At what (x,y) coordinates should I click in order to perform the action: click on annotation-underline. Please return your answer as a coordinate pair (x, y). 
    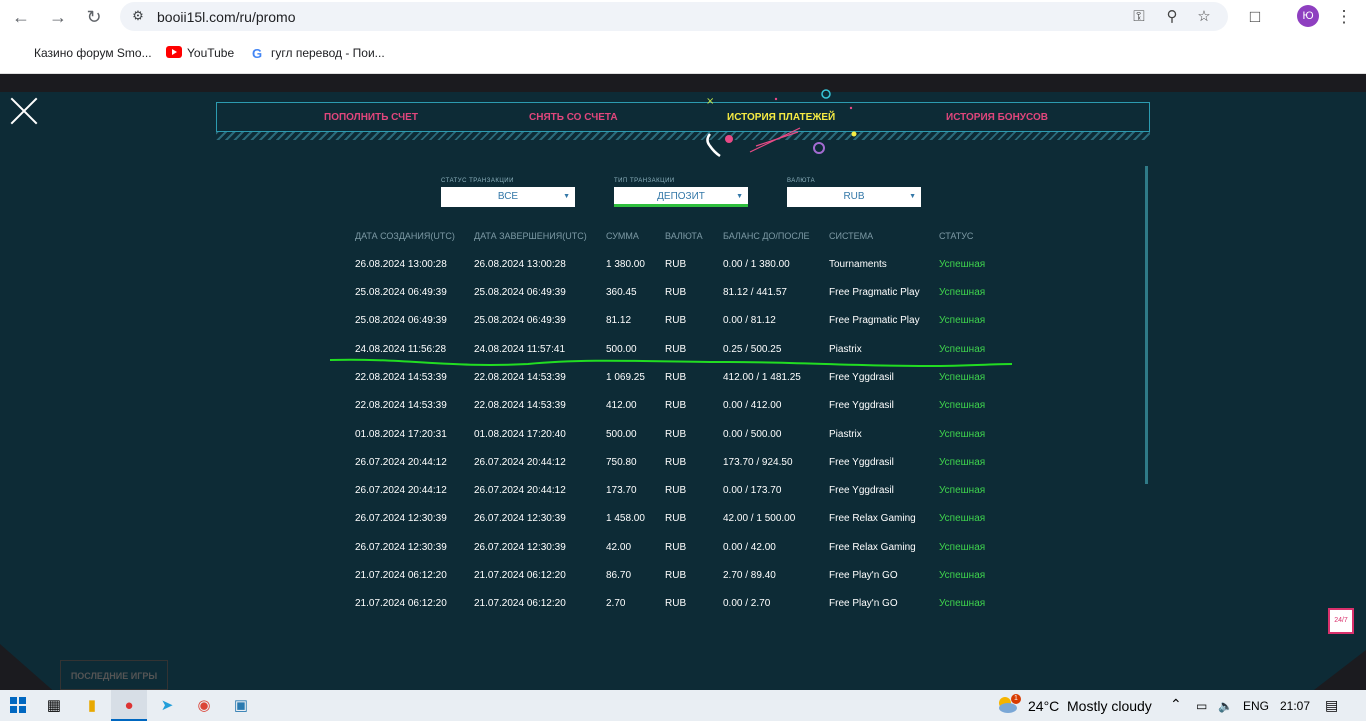
    Looking at the image, I should click on (671, 363).